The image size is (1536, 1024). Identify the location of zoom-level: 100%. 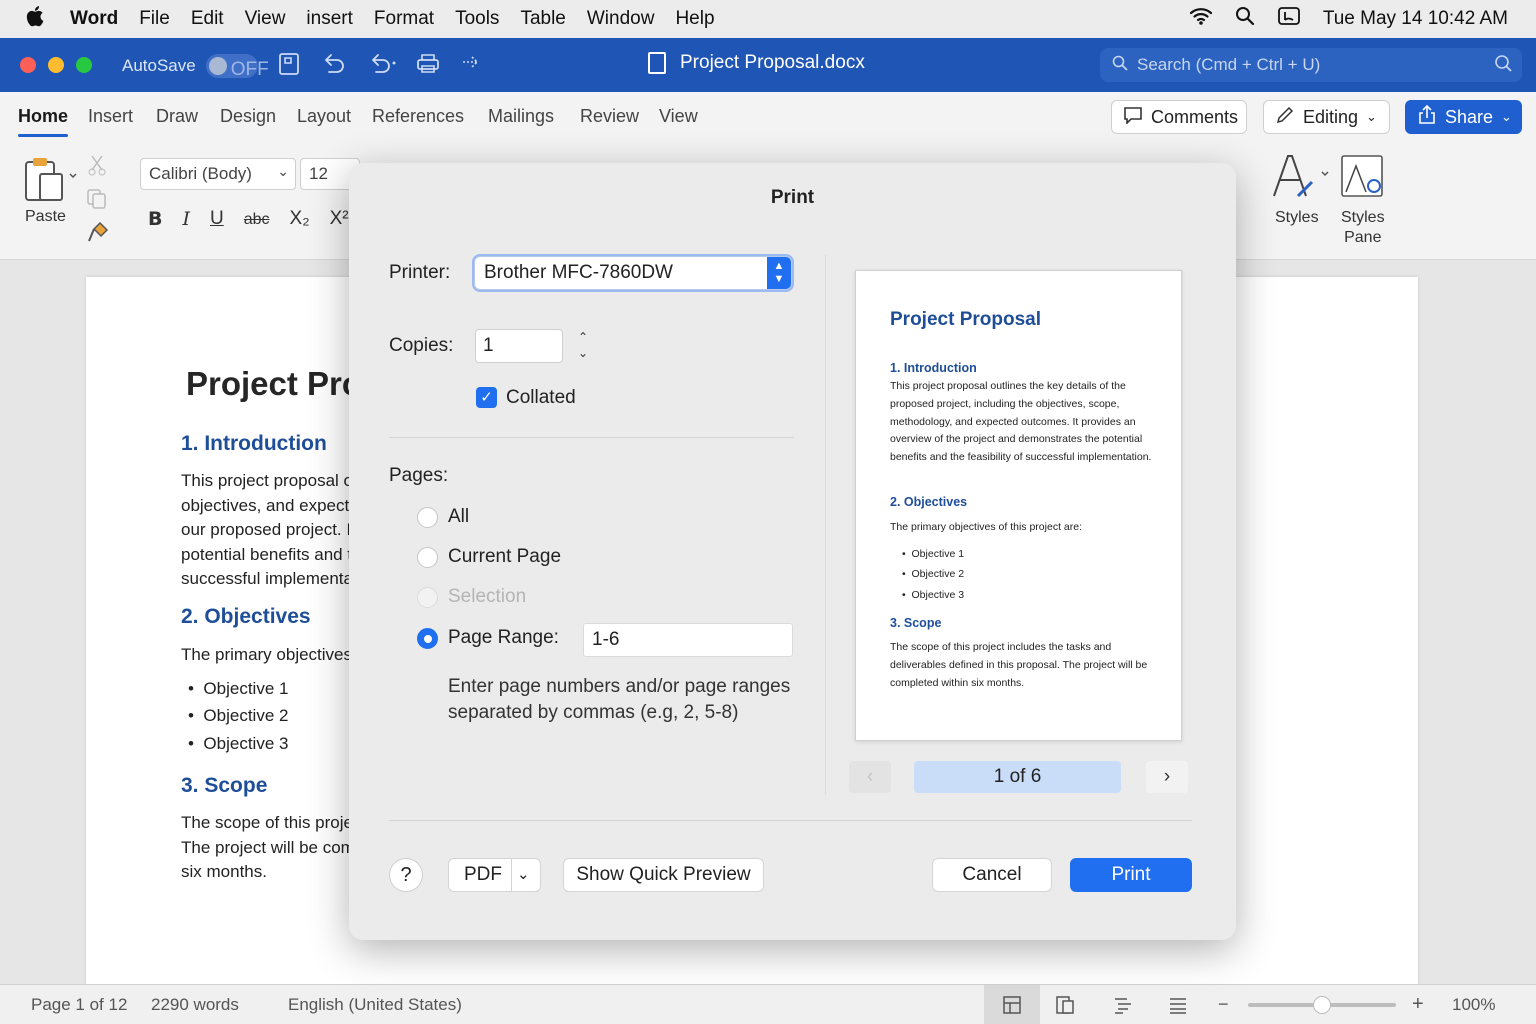
(1473, 1005).